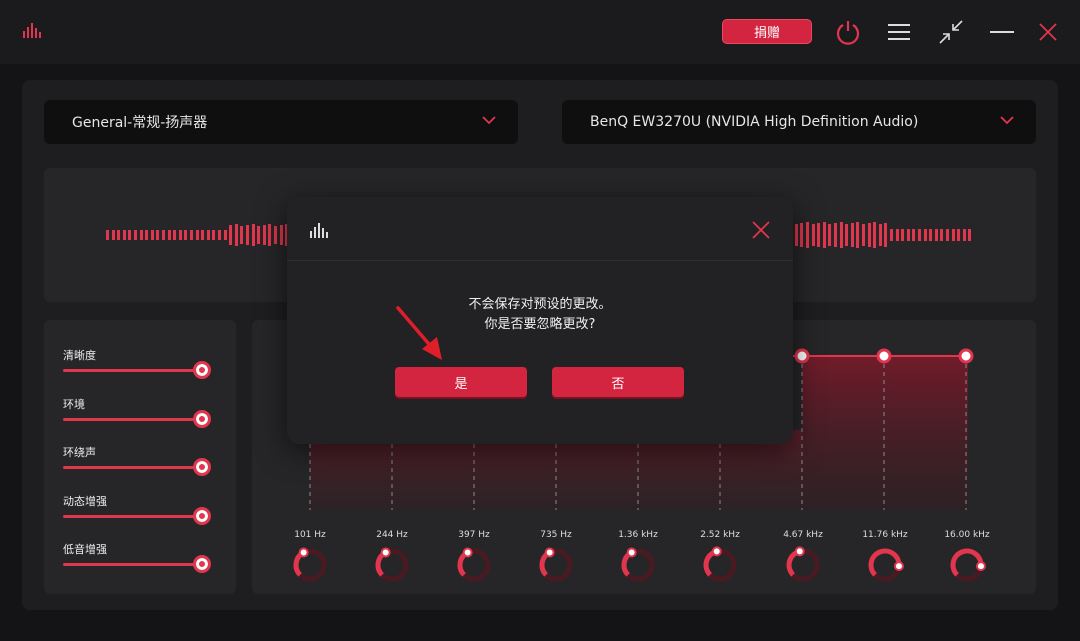 The width and height of the screenshot is (1080, 641). I want to click on dialog-message-line2: 你是否要忽略更改?, so click(540, 324).